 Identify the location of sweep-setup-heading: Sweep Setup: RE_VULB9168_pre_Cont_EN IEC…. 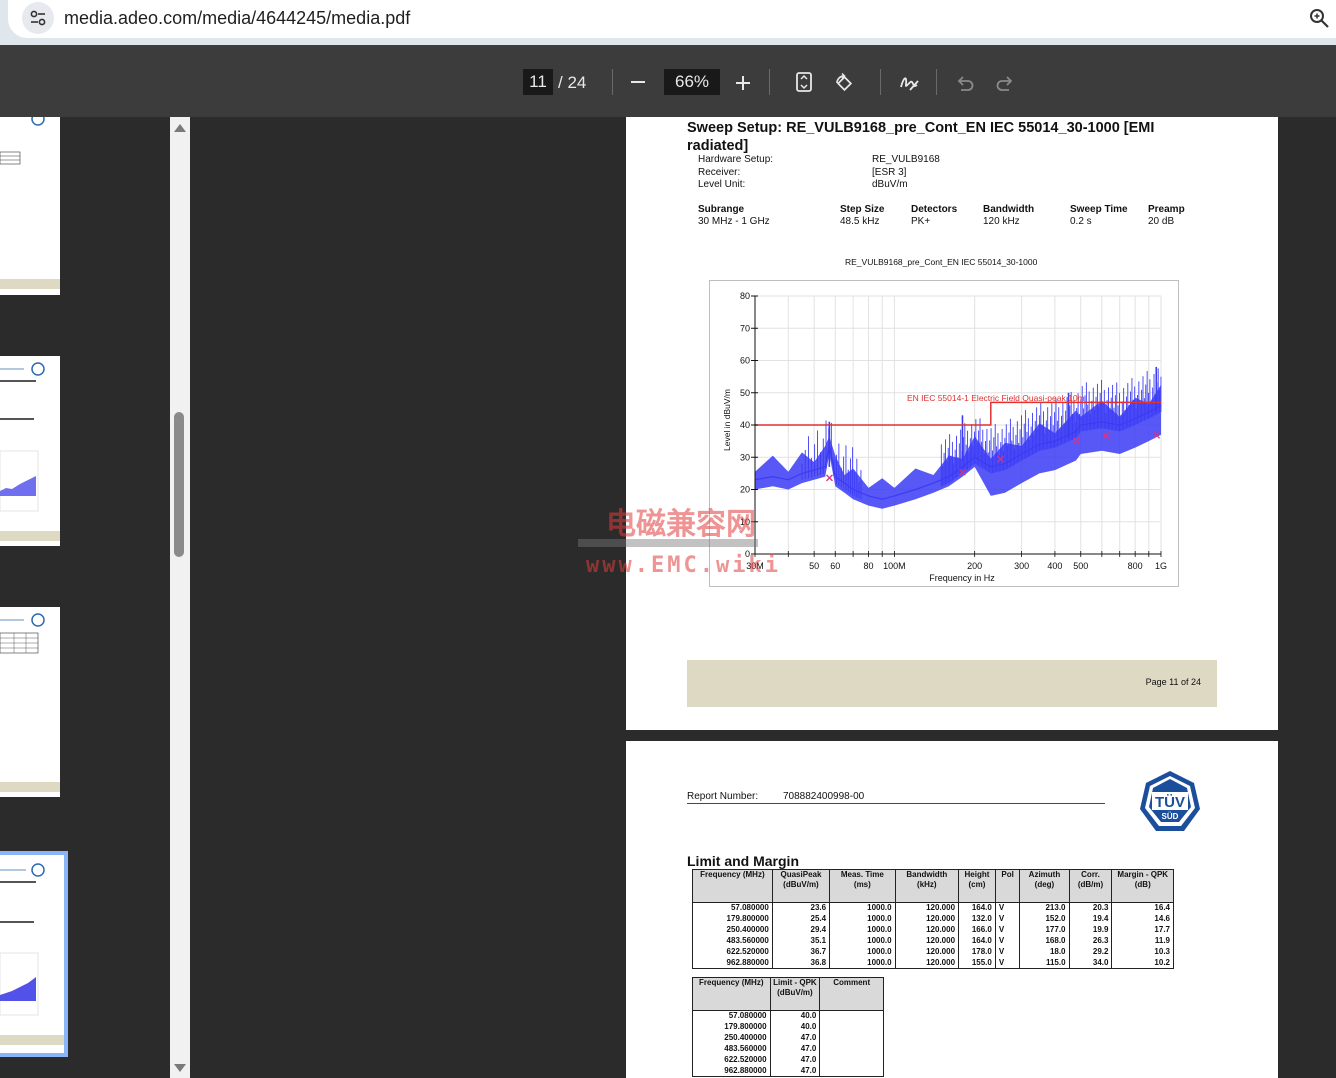
(921, 128).